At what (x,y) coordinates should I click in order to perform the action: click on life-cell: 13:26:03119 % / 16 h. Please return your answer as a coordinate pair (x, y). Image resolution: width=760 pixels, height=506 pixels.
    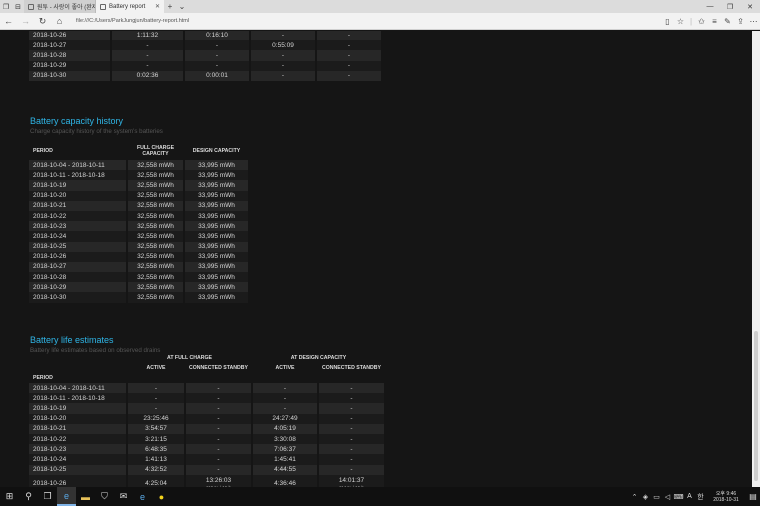
    Looking at the image, I should click on (219, 480).